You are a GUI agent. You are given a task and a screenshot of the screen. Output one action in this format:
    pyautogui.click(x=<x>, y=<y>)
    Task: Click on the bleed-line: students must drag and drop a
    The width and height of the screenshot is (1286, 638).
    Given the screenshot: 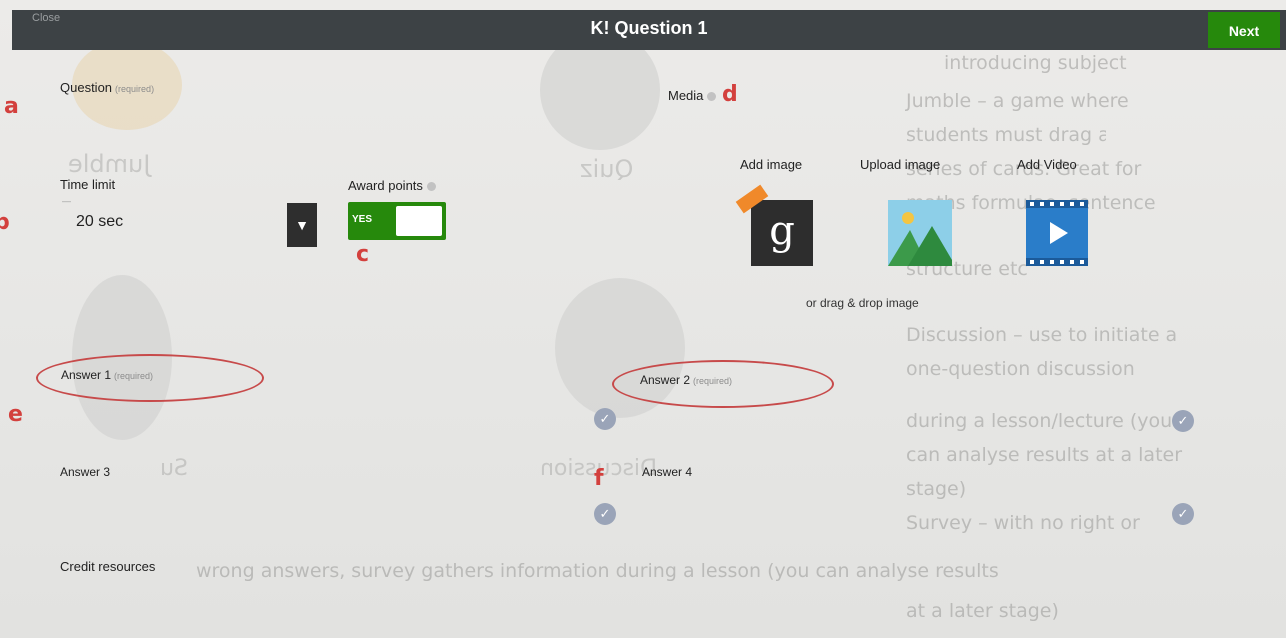 What is the action you would take?
    pyautogui.click(x=1006, y=135)
    